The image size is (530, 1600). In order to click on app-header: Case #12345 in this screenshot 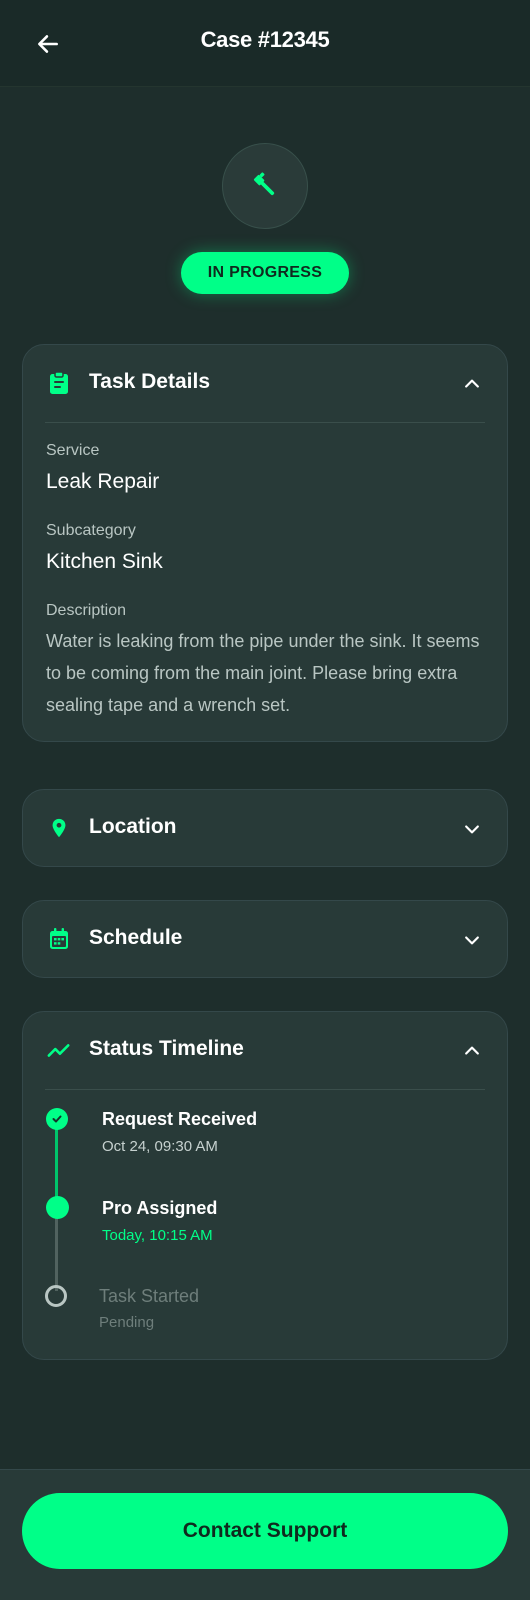, I will do `click(265, 43)`.